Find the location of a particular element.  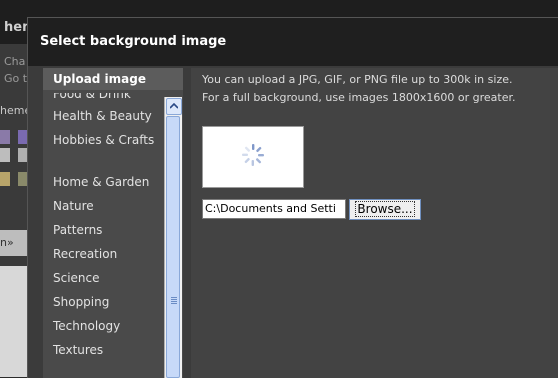

chevron-up-icon is located at coordinates (174, 106).